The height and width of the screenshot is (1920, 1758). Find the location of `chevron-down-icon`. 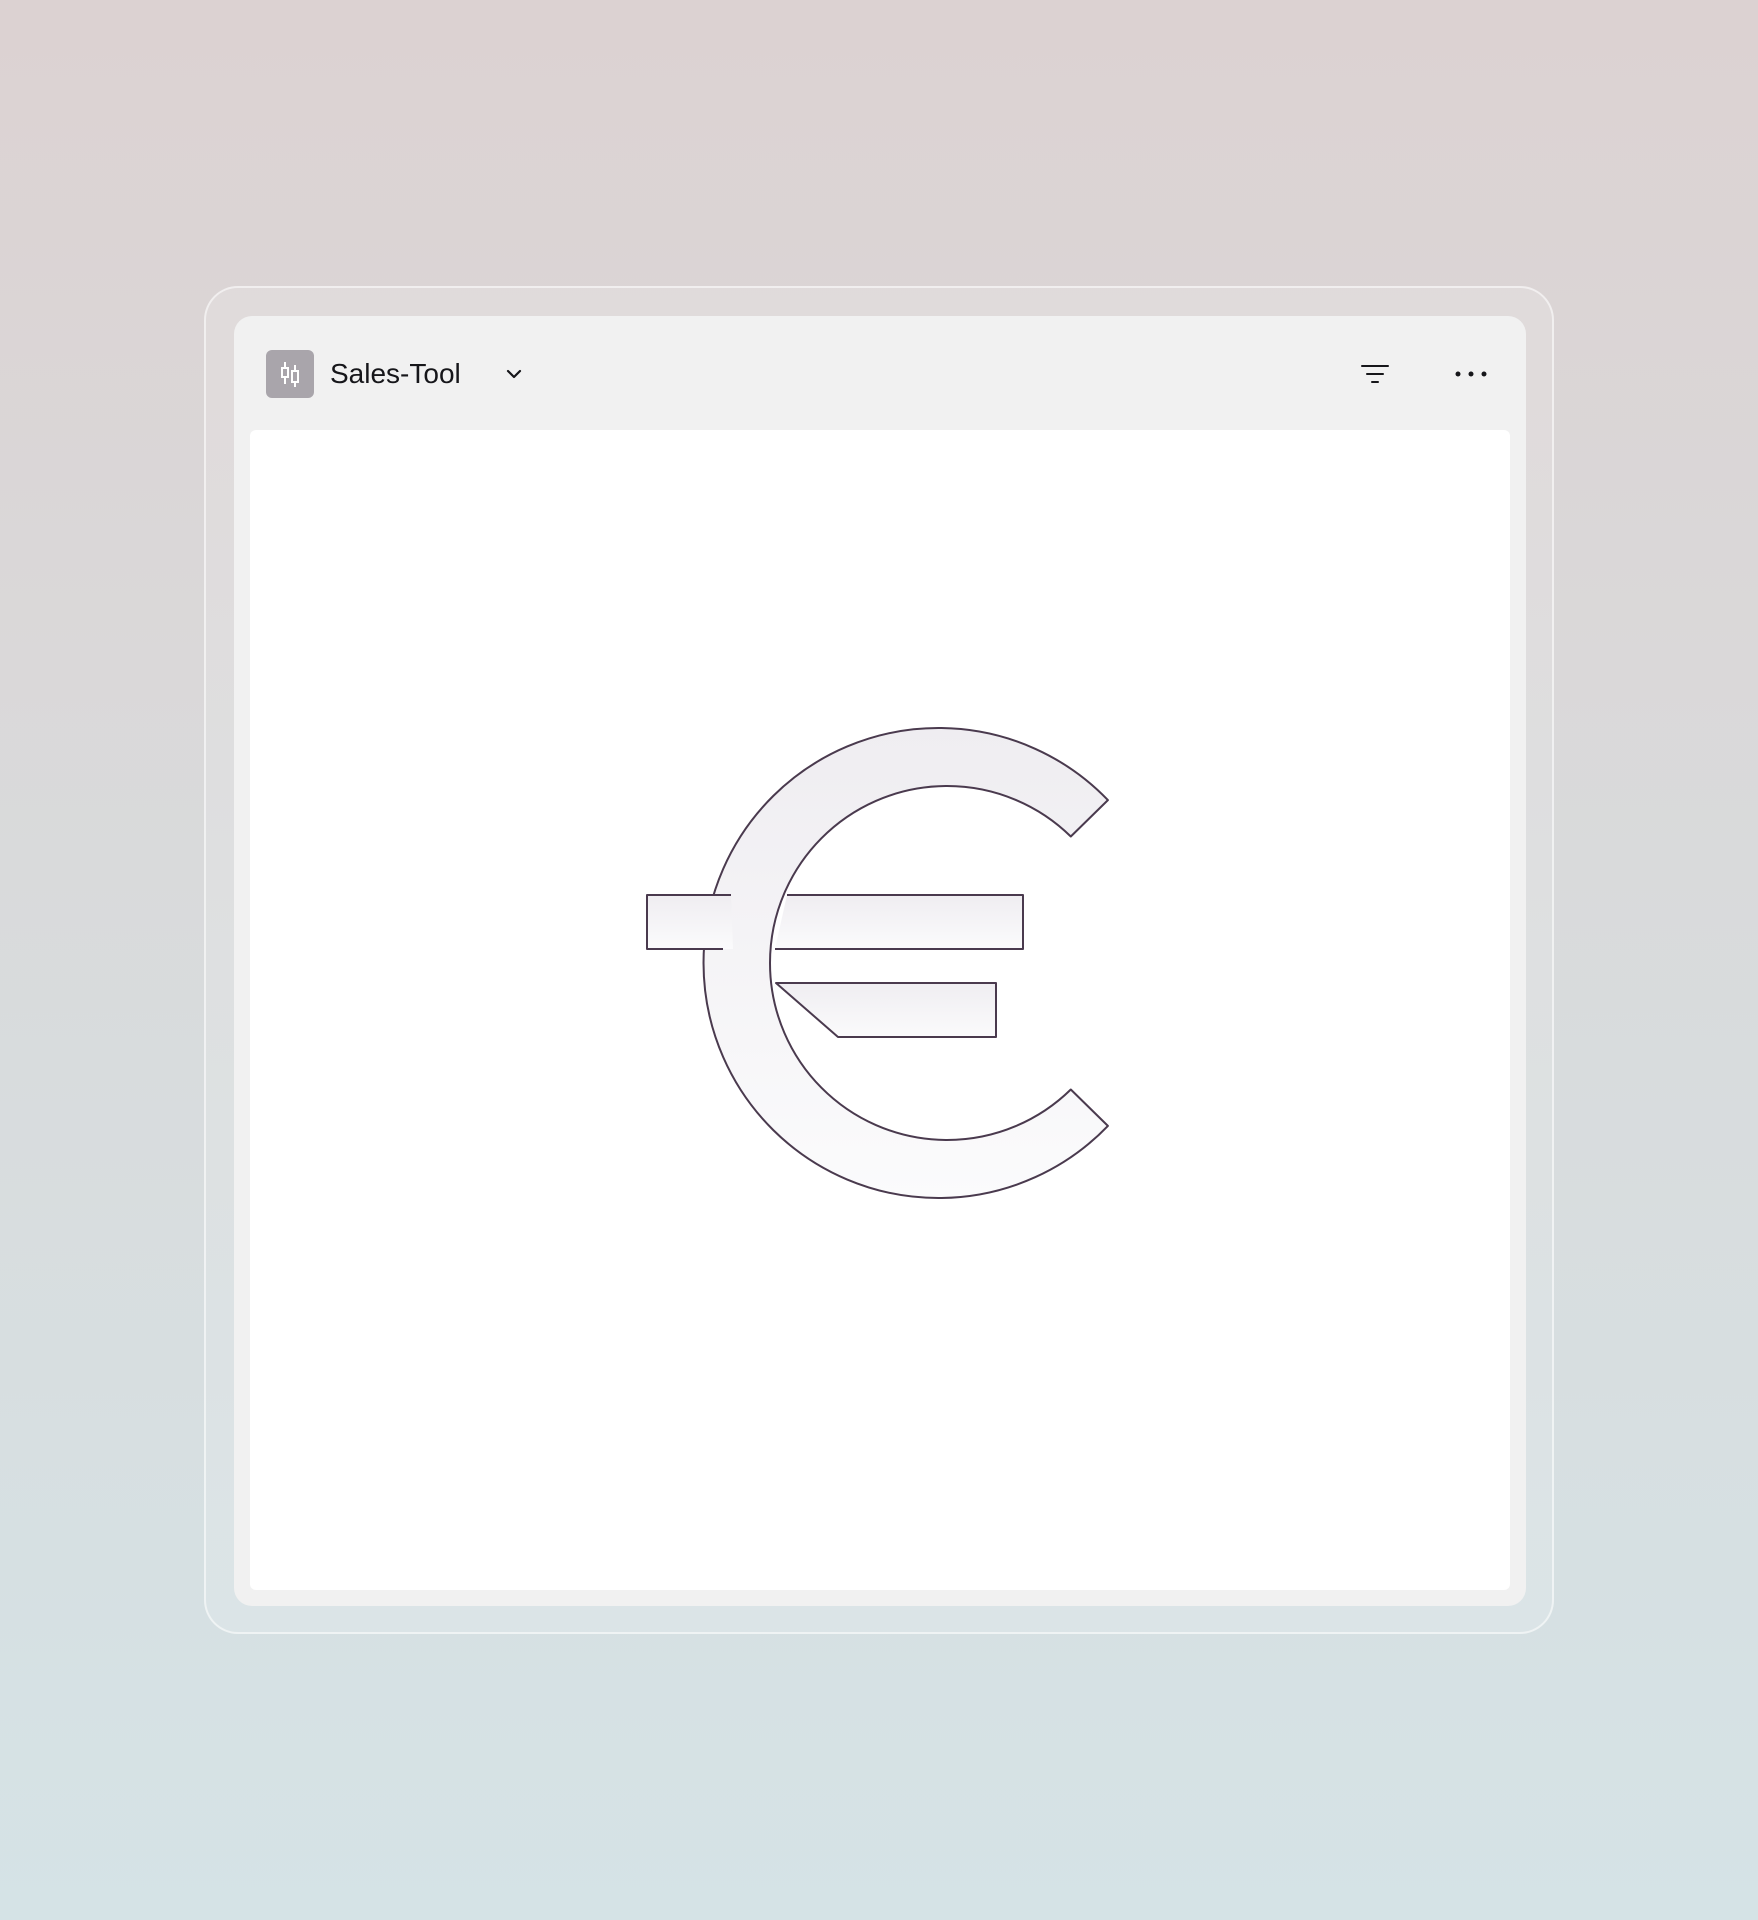

chevron-down-icon is located at coordinates (514, 374).